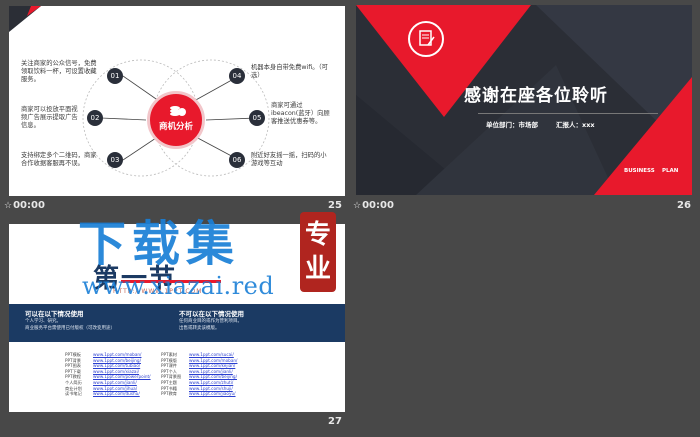  What do you see at coordinates (670, 171) in the screenshot?
I see `plan-tag: PLAN` at bounding box center [670, 171].